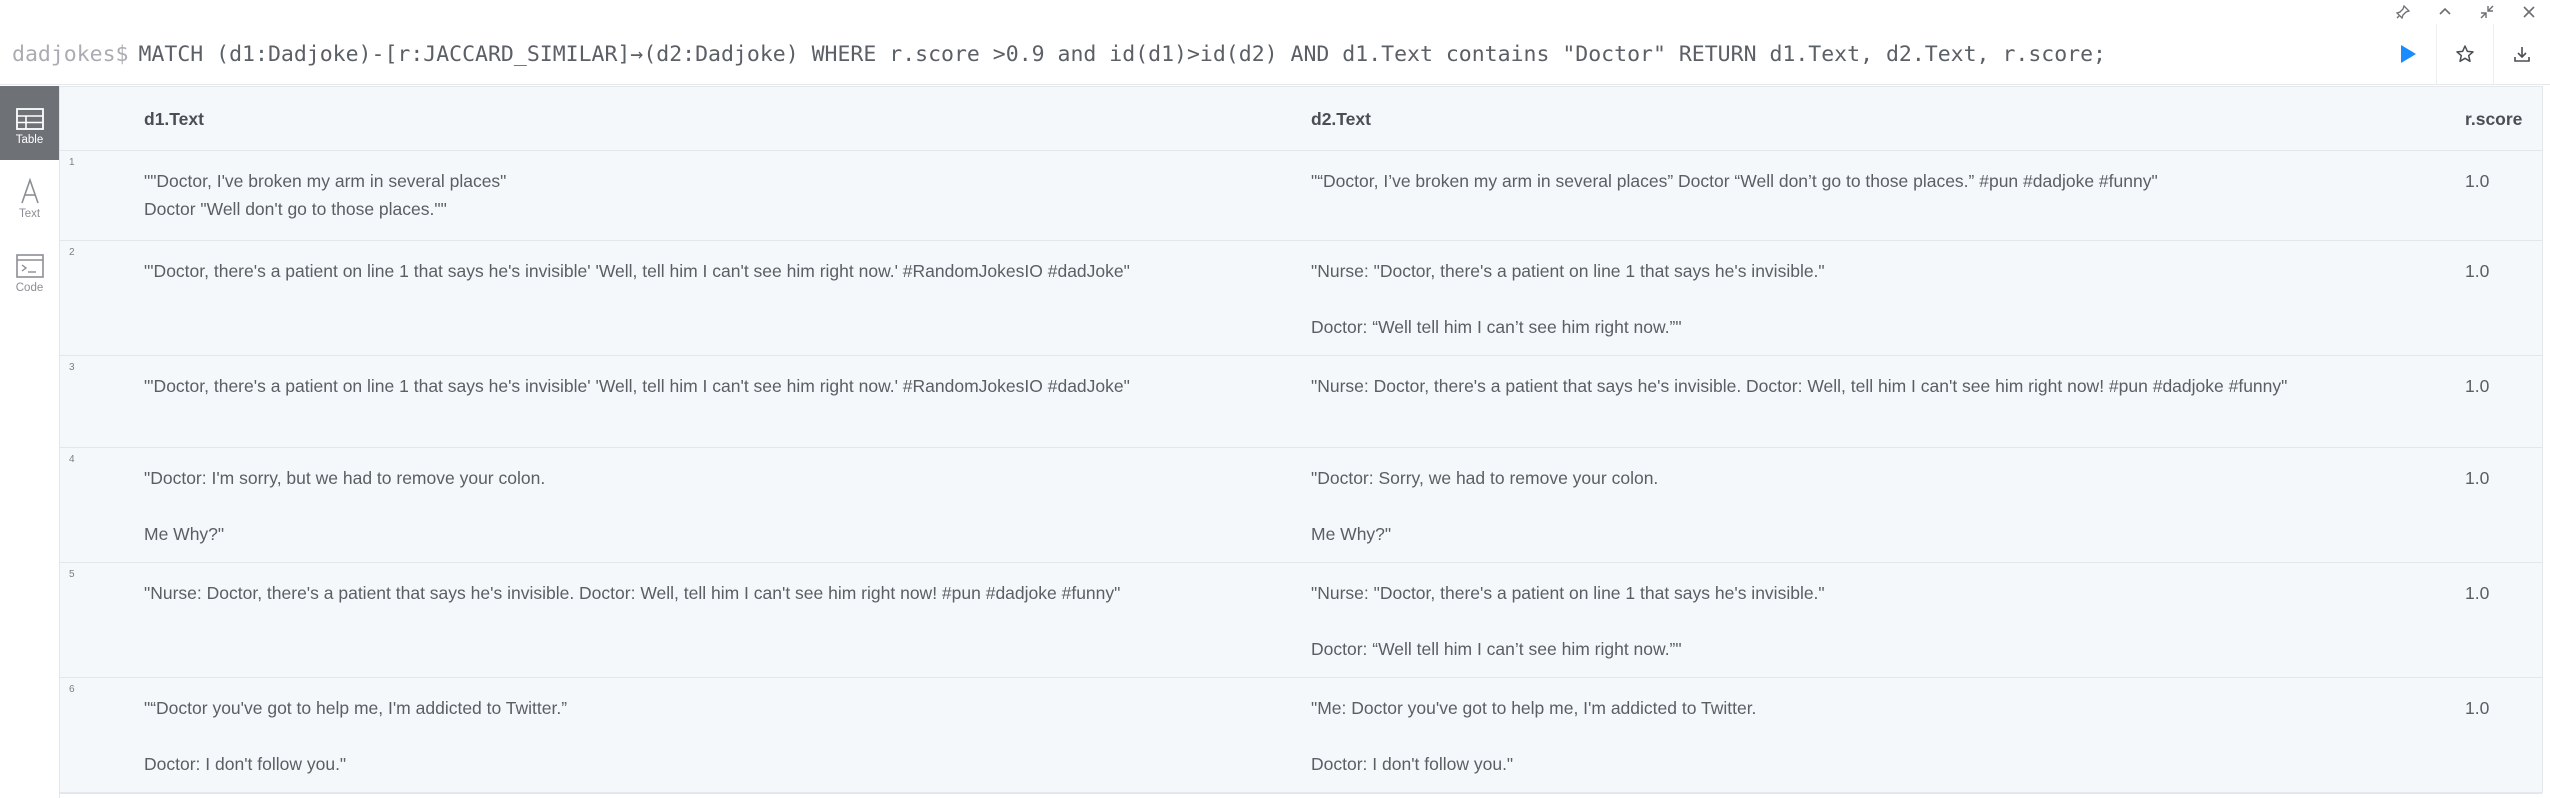 Image resolution: width=2550 pixels, height=798 pixels. What do you see at coordinates (72, 367) in the screenshot?
I see `row-number: 3` at bounding box center [72, 367].